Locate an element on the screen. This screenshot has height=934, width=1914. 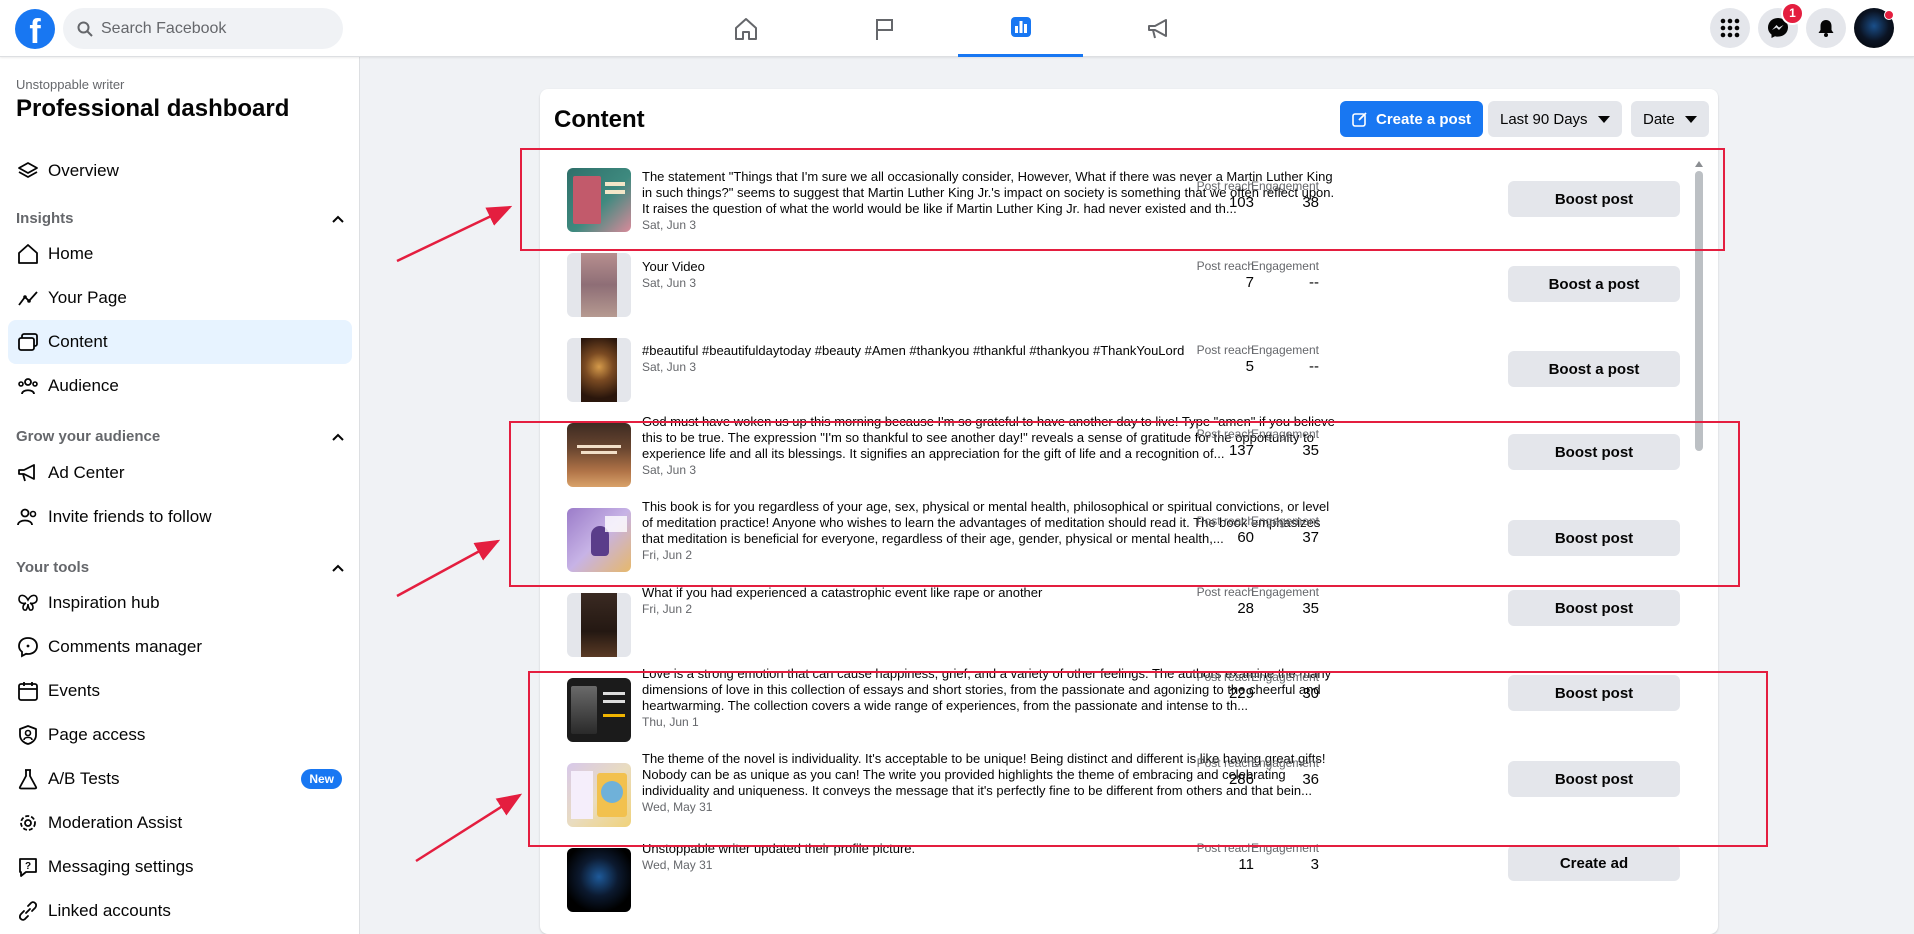
bell-icon is located at coordinates (1826, 28).